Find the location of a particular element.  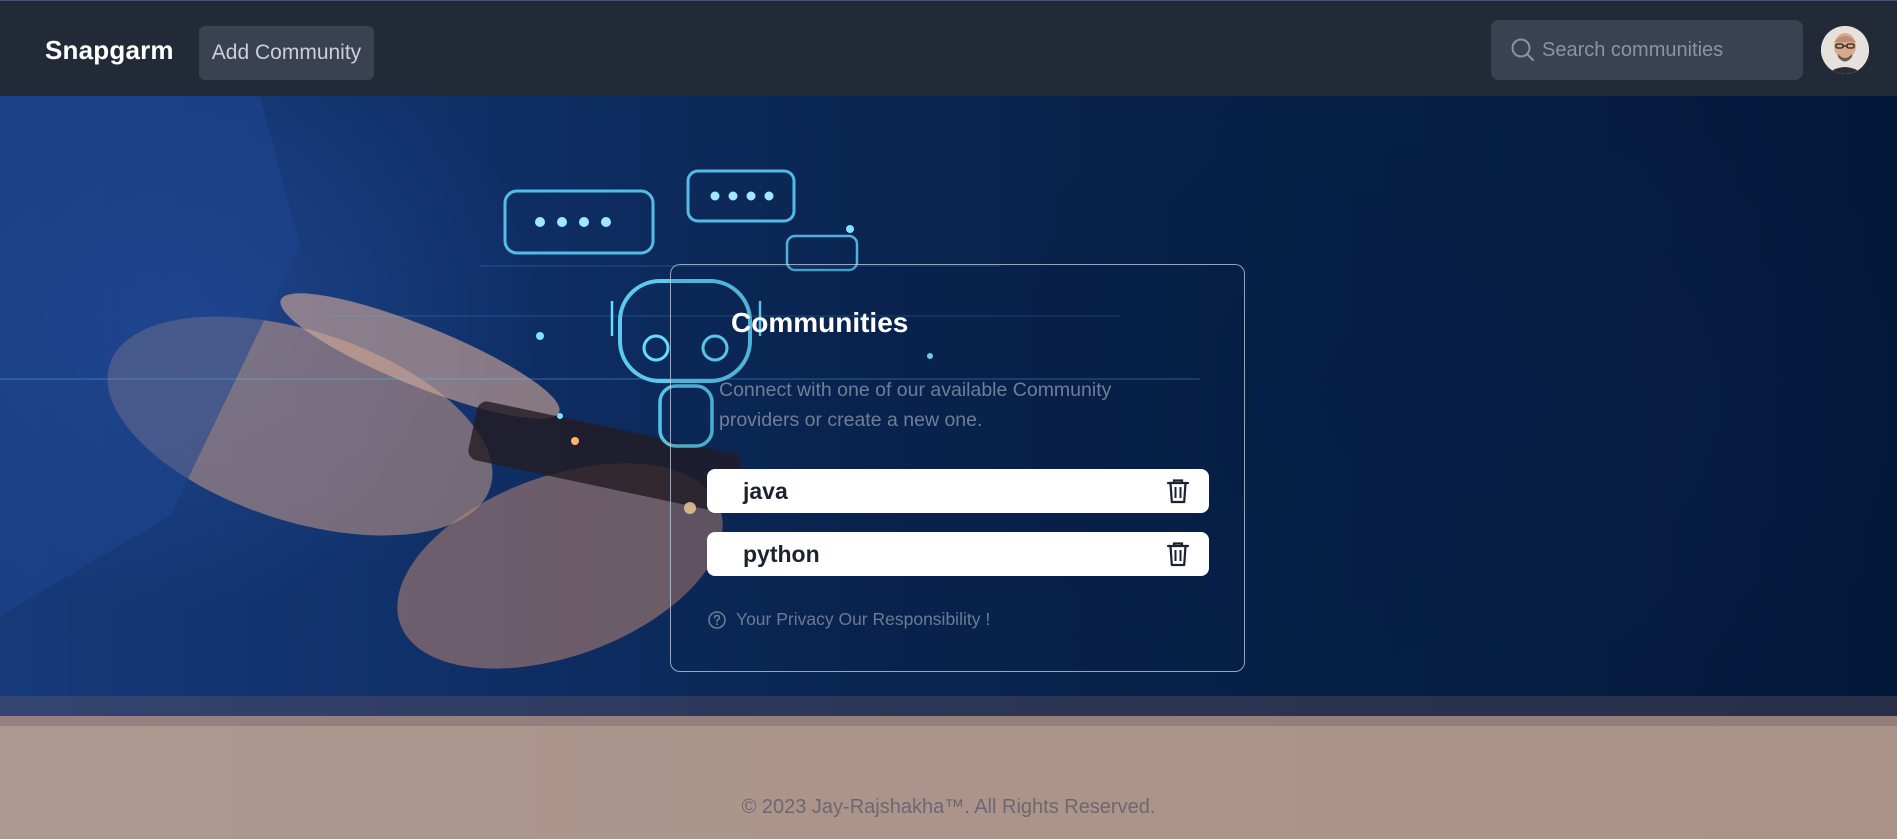

community-name: java is located at coordinates (765, 491).